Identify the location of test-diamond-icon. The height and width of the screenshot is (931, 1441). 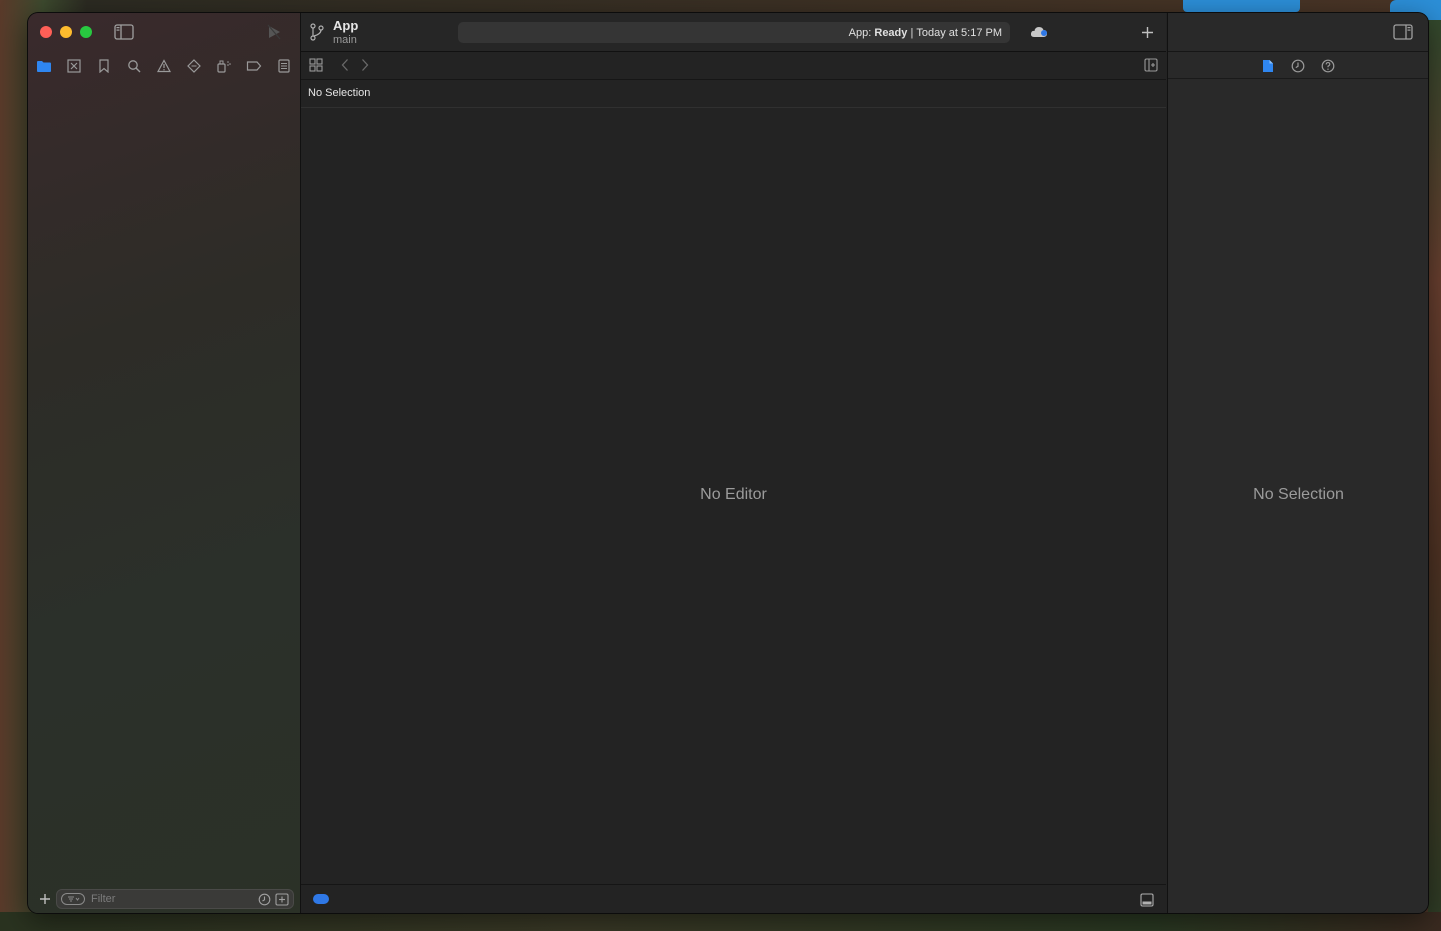
(194, 66).